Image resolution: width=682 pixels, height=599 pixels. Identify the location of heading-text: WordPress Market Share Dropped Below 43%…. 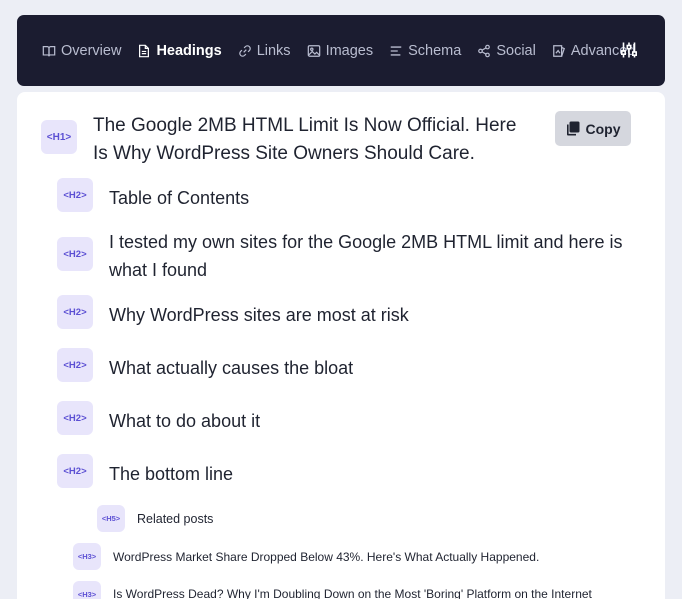
(326, 557).